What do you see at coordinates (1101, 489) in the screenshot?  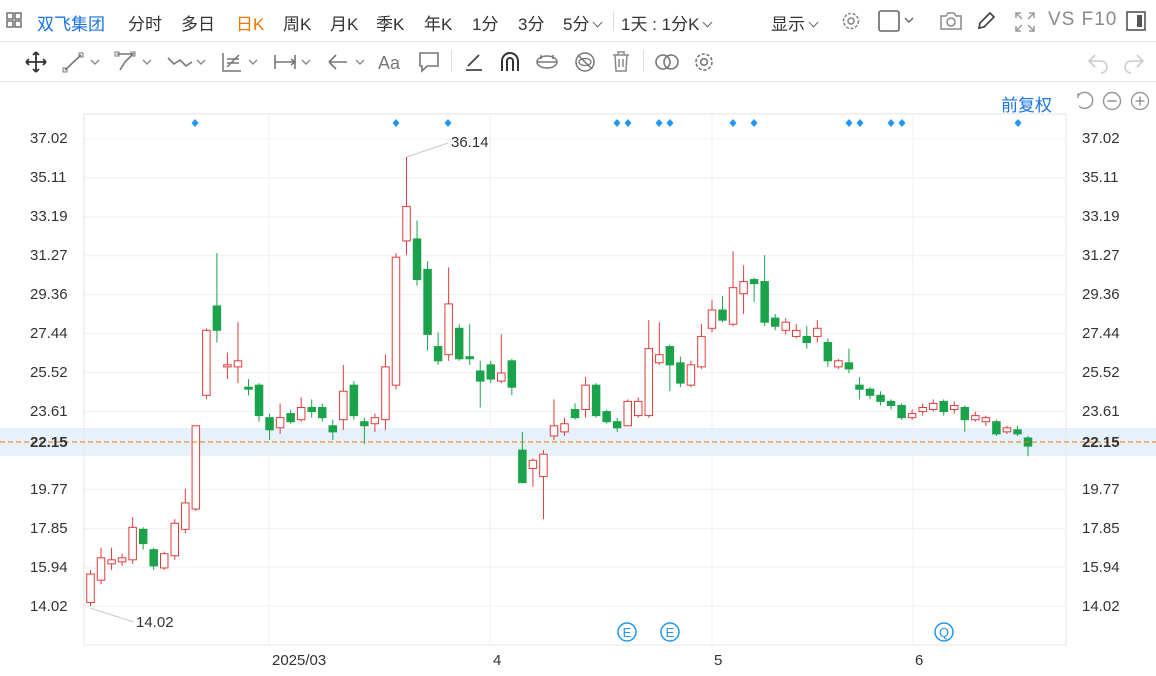 I see `y-tick-label: 19.77` at bounding box center [1101, 489].